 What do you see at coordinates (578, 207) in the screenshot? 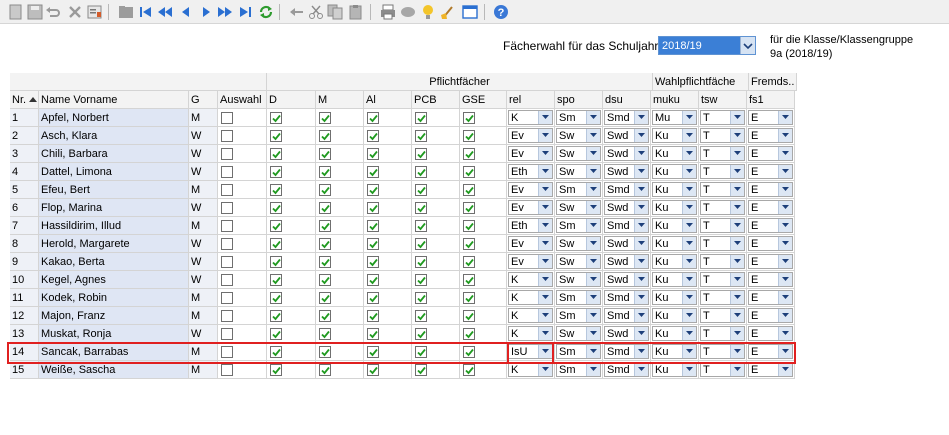
I see `select-spo: Sw` at bounding box center [578, 207].